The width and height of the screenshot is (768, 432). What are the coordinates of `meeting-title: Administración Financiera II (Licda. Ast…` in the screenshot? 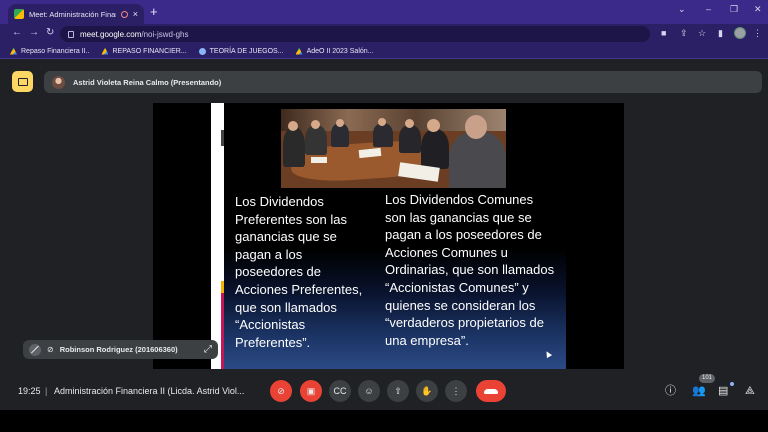 It's located at (149, 391).